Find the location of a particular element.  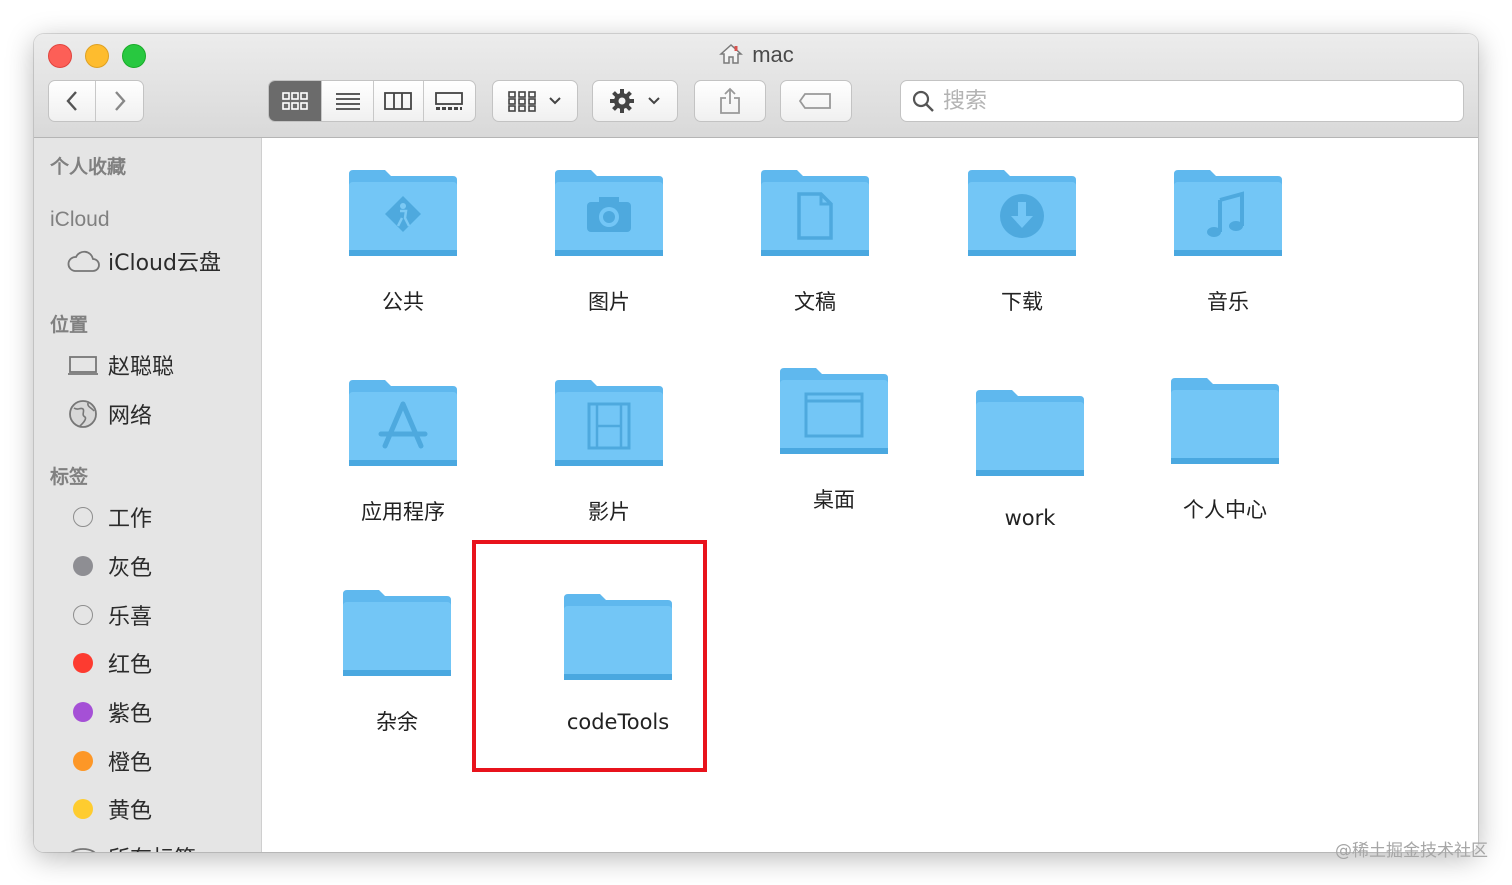

search-field is located at coordinates (1182, 101).